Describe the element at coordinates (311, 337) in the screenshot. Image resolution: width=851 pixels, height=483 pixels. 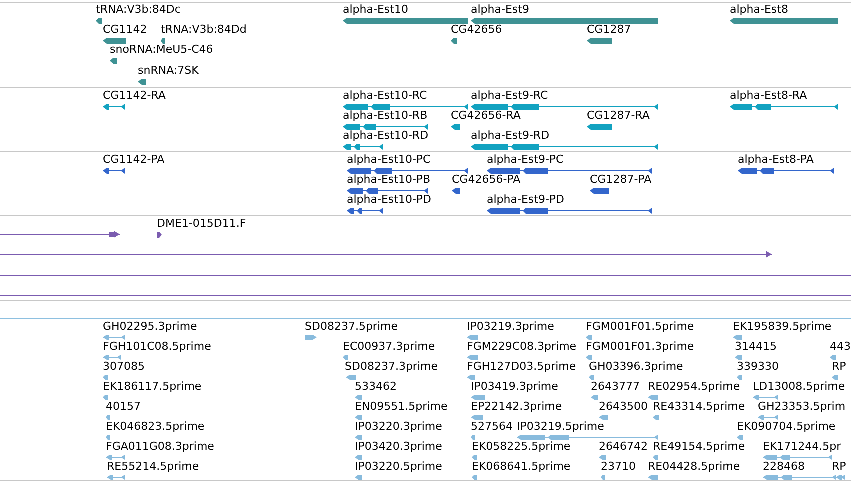
I see `right-arrow-icon` at that location.